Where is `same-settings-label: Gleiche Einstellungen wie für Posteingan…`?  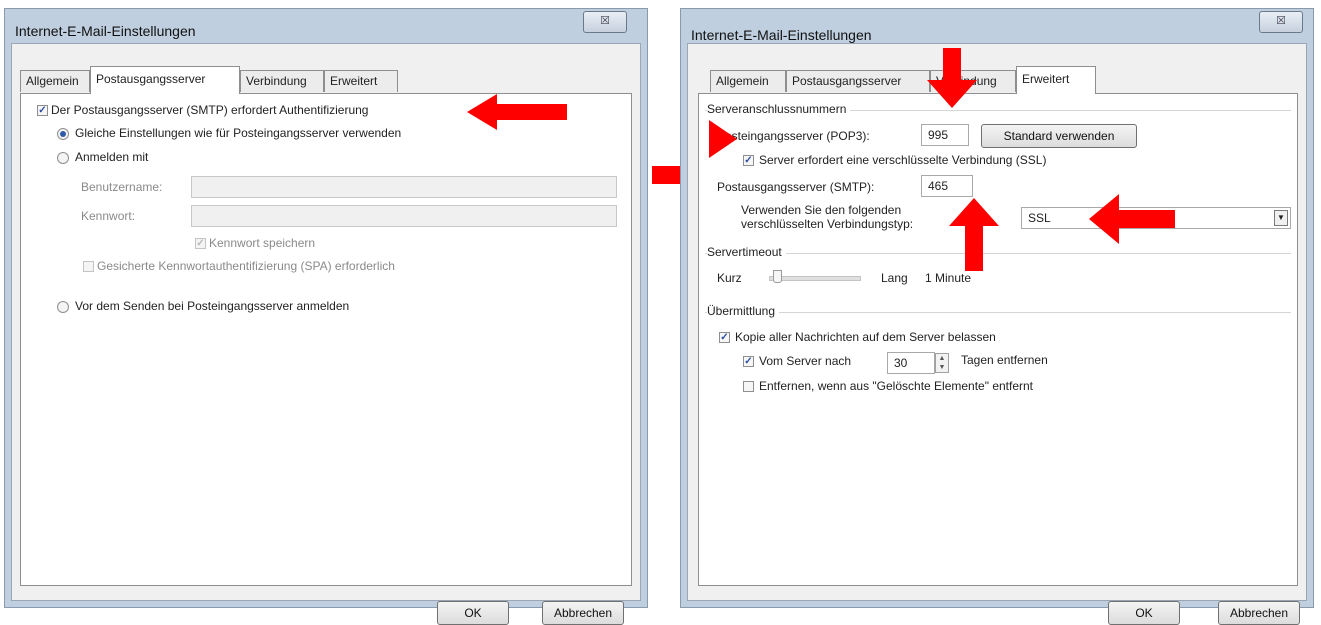
same-settings-label: Gleiche Einstellungen wie für Posteingan… is located at coordinates (238, 133).